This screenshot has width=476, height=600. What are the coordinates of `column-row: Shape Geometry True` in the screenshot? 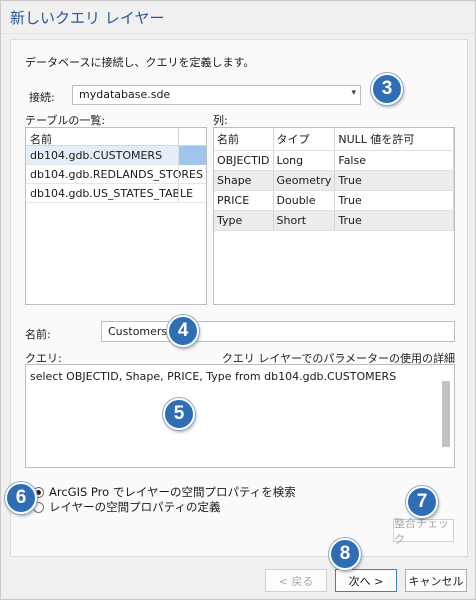 It's located at (334, 180).